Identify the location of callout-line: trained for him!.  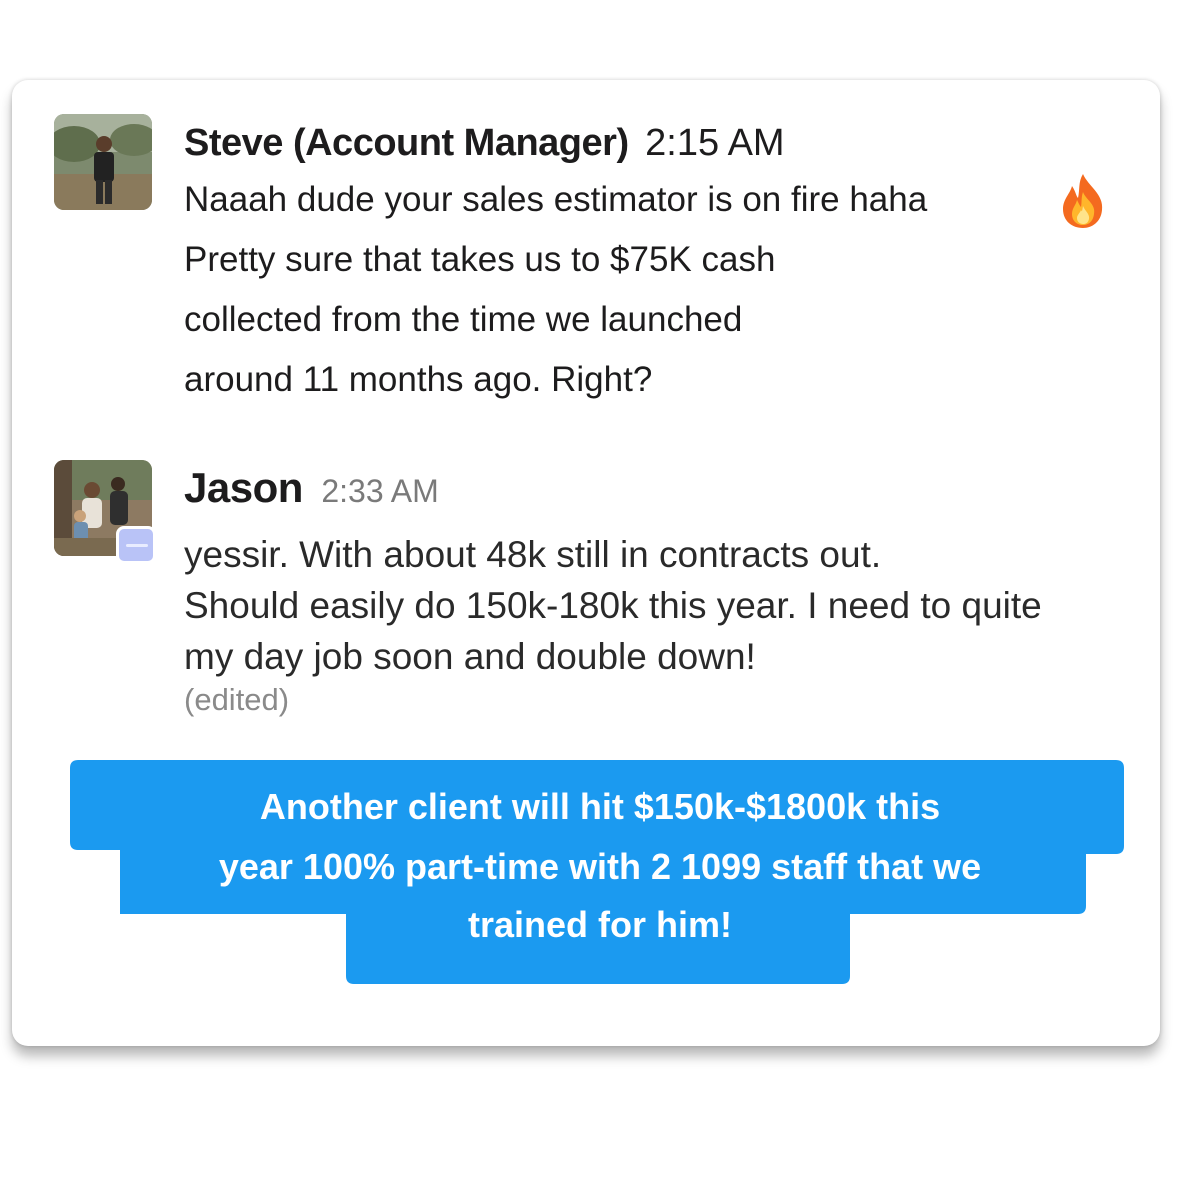
(599, 924).